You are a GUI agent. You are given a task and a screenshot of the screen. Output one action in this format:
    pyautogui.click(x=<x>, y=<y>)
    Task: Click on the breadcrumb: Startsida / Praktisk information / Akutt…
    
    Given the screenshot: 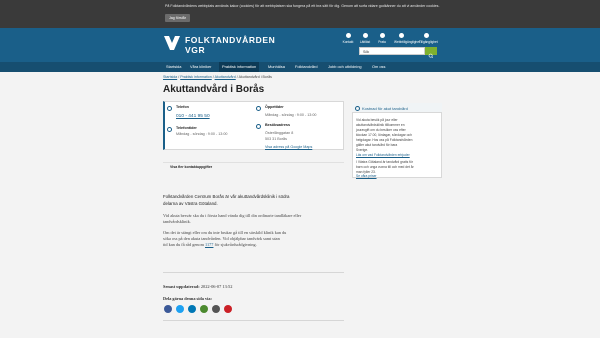 What is the action you would take?
    pyautogui.click(x=217, y=77)
    